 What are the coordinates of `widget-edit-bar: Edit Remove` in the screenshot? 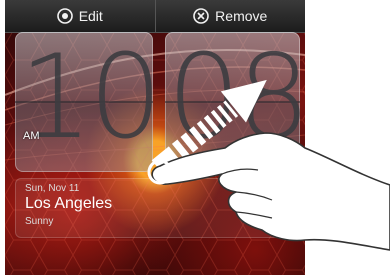 It's located at (155, 16).